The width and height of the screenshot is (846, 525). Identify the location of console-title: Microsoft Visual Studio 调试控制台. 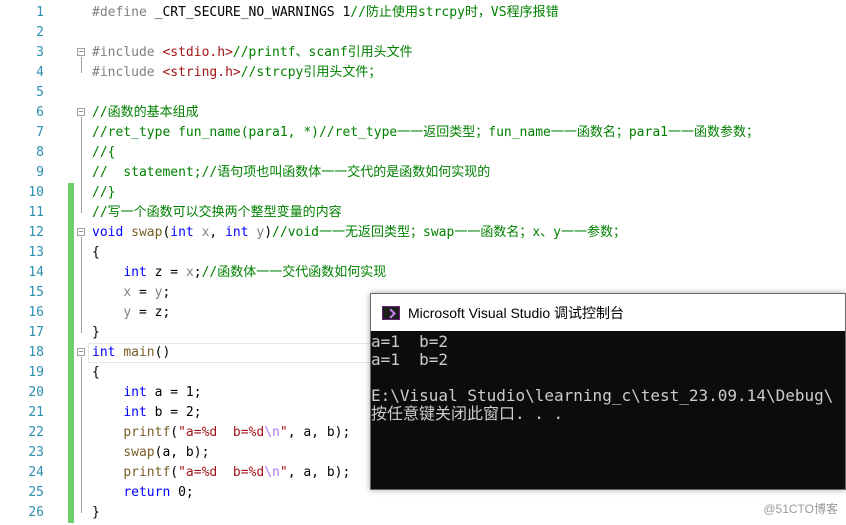
(516, 312).